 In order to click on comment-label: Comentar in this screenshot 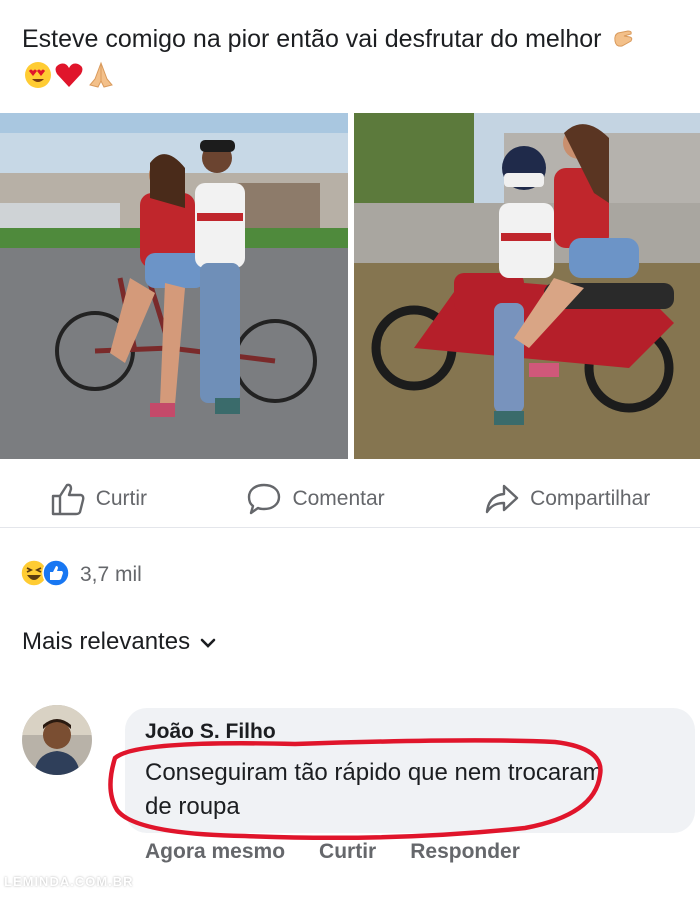, I will do `click(338, 498)`.